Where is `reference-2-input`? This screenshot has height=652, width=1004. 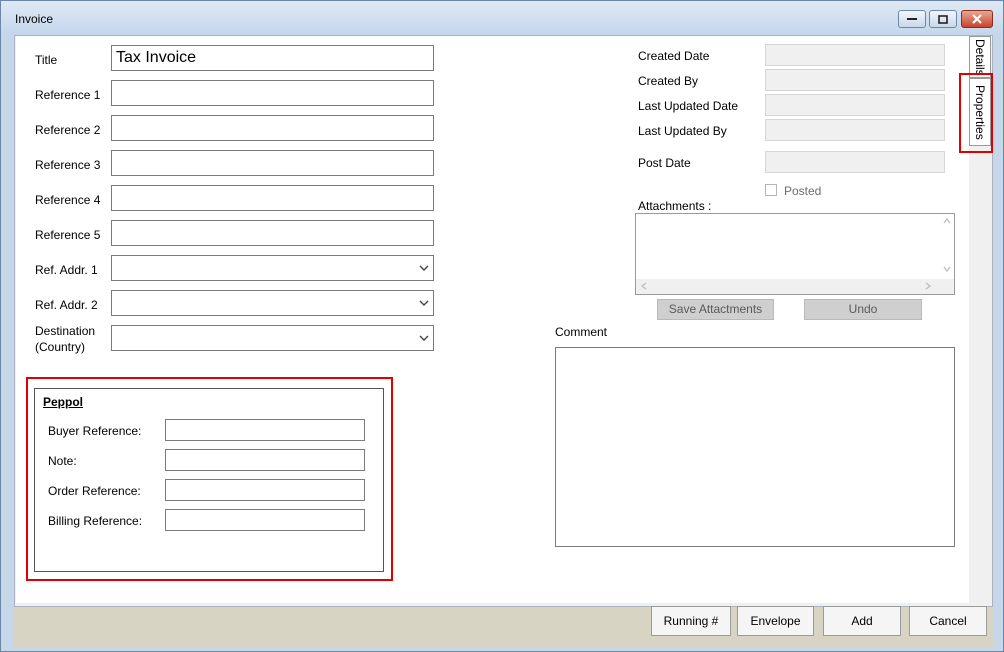
reference-2-input is located at coordinates (272, 128).